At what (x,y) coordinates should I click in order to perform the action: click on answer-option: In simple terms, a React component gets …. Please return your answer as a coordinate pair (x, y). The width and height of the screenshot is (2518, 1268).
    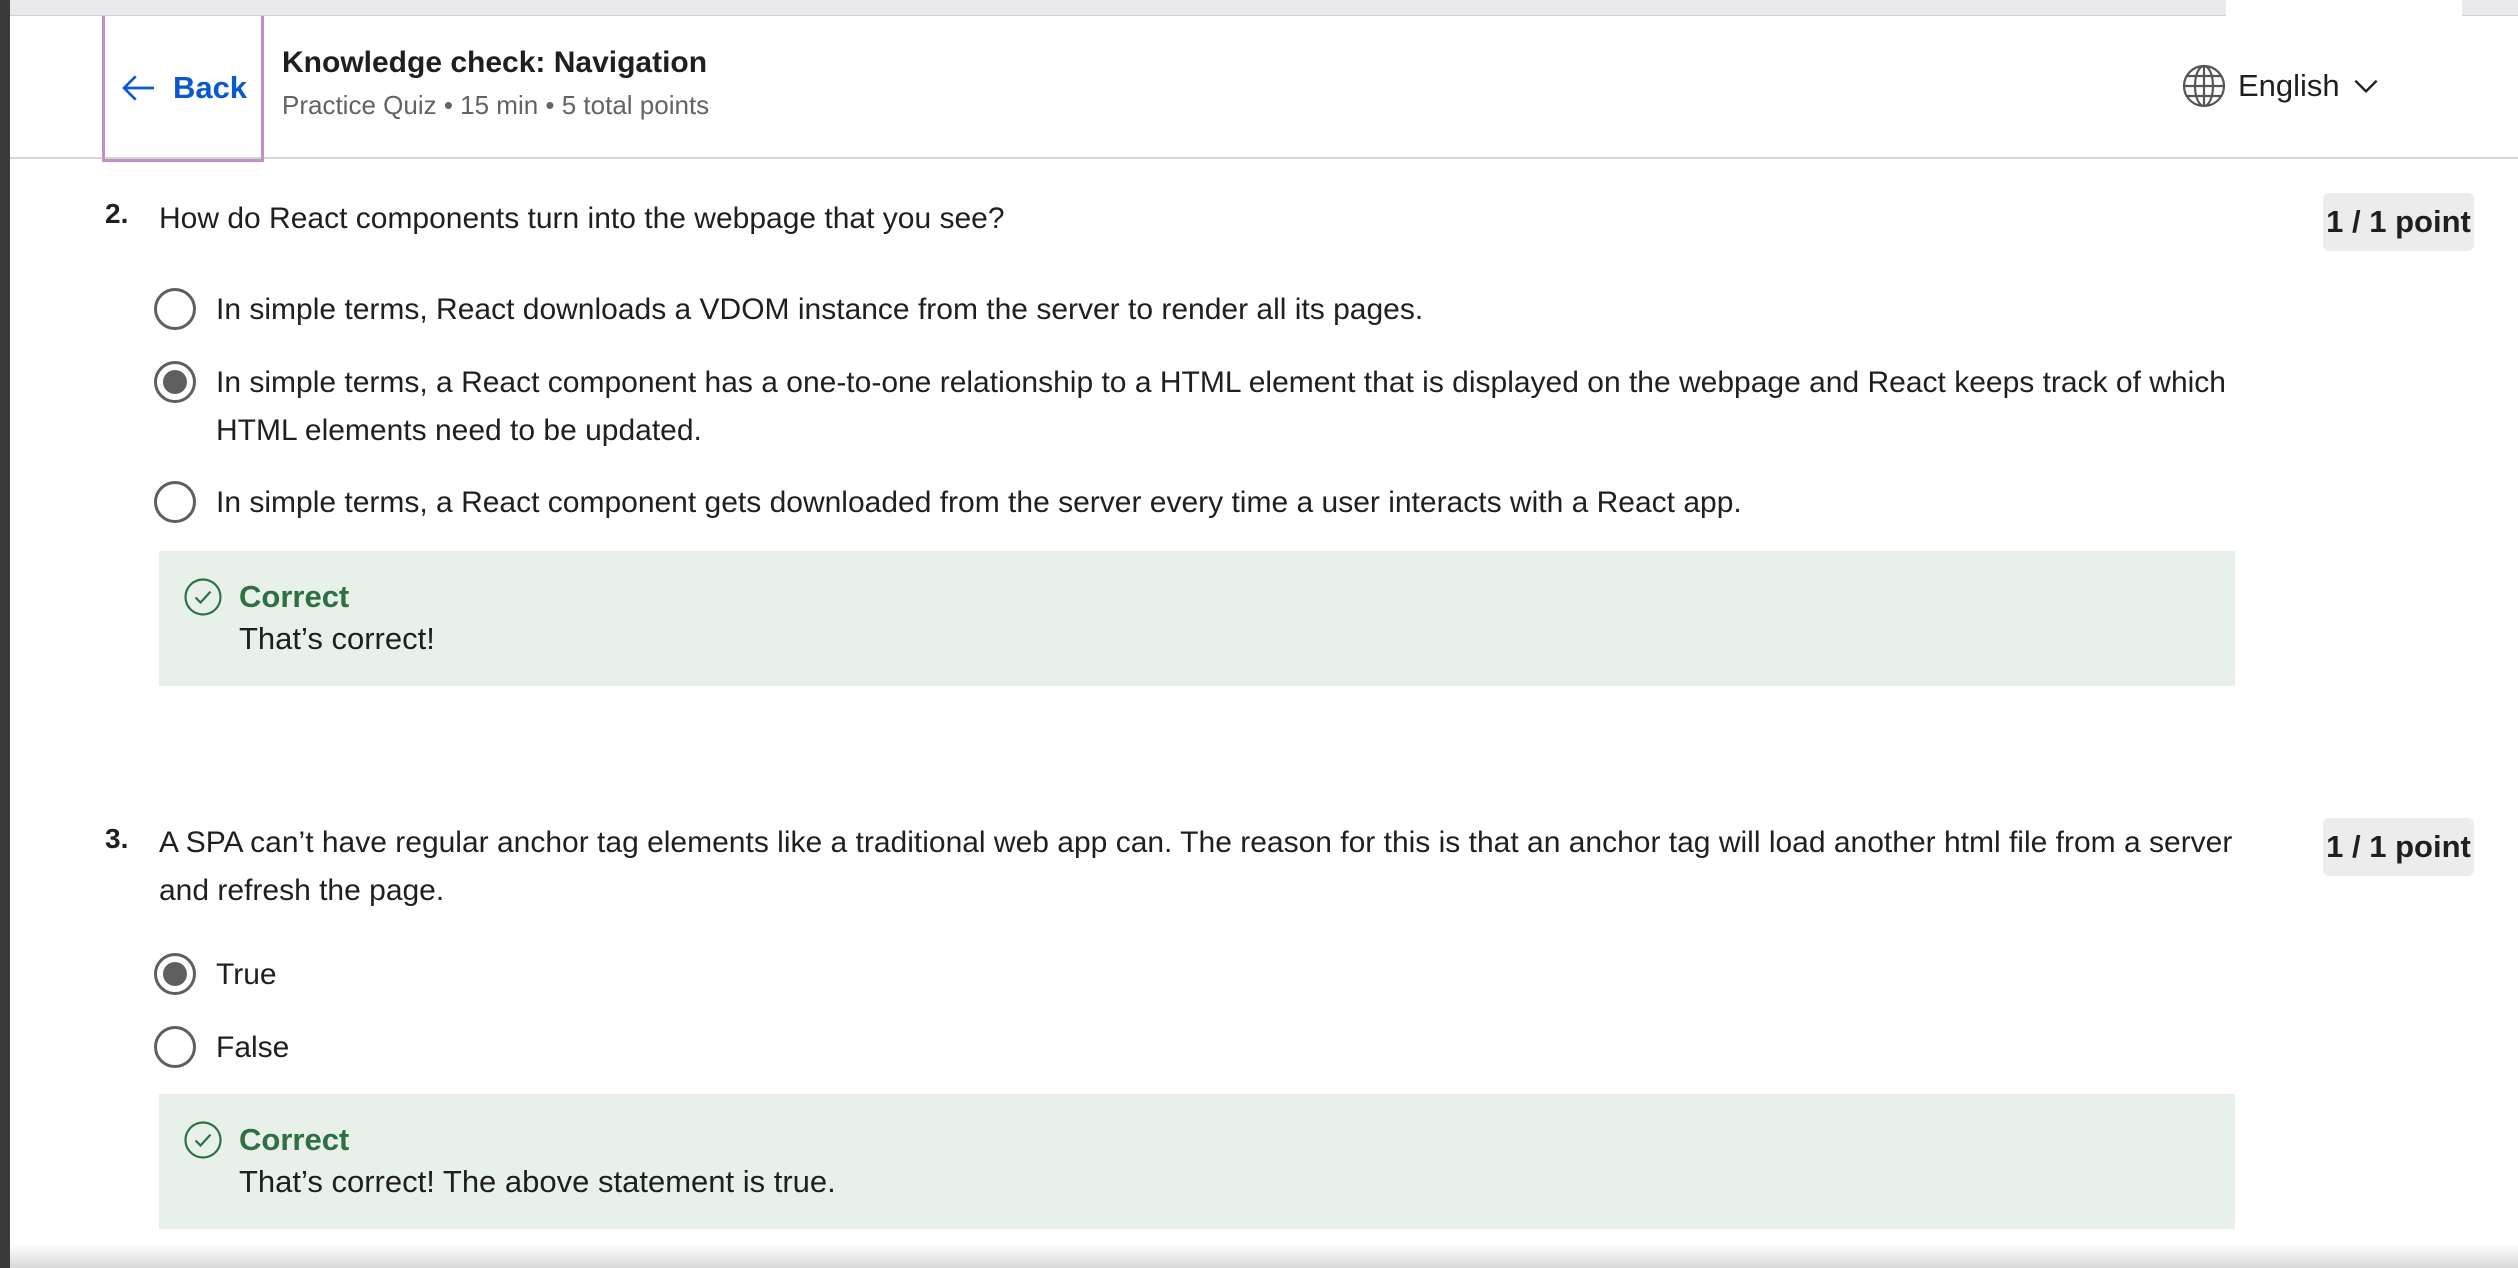
    Looking at the image, I should click on (1194, 503).